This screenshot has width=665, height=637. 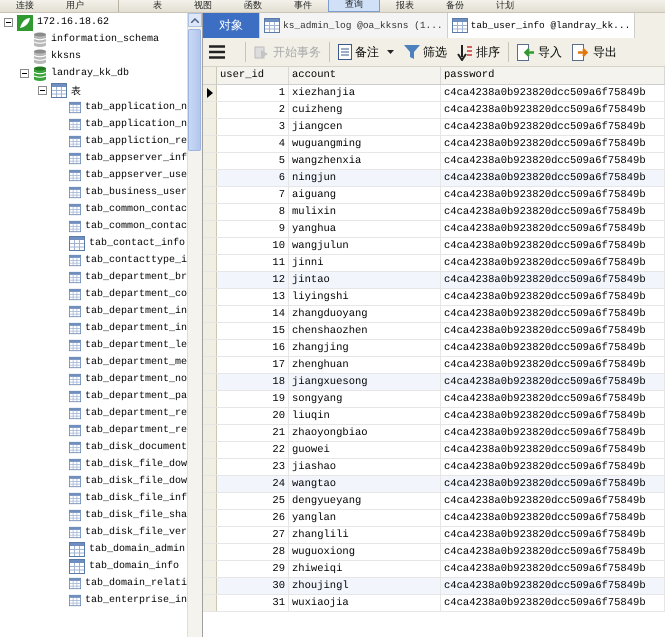 What do you see at coordinates (135, 498) in the screenshot?
I see `tree-item-label: tab_disk_file_inf` at bounding box center [135, 498].